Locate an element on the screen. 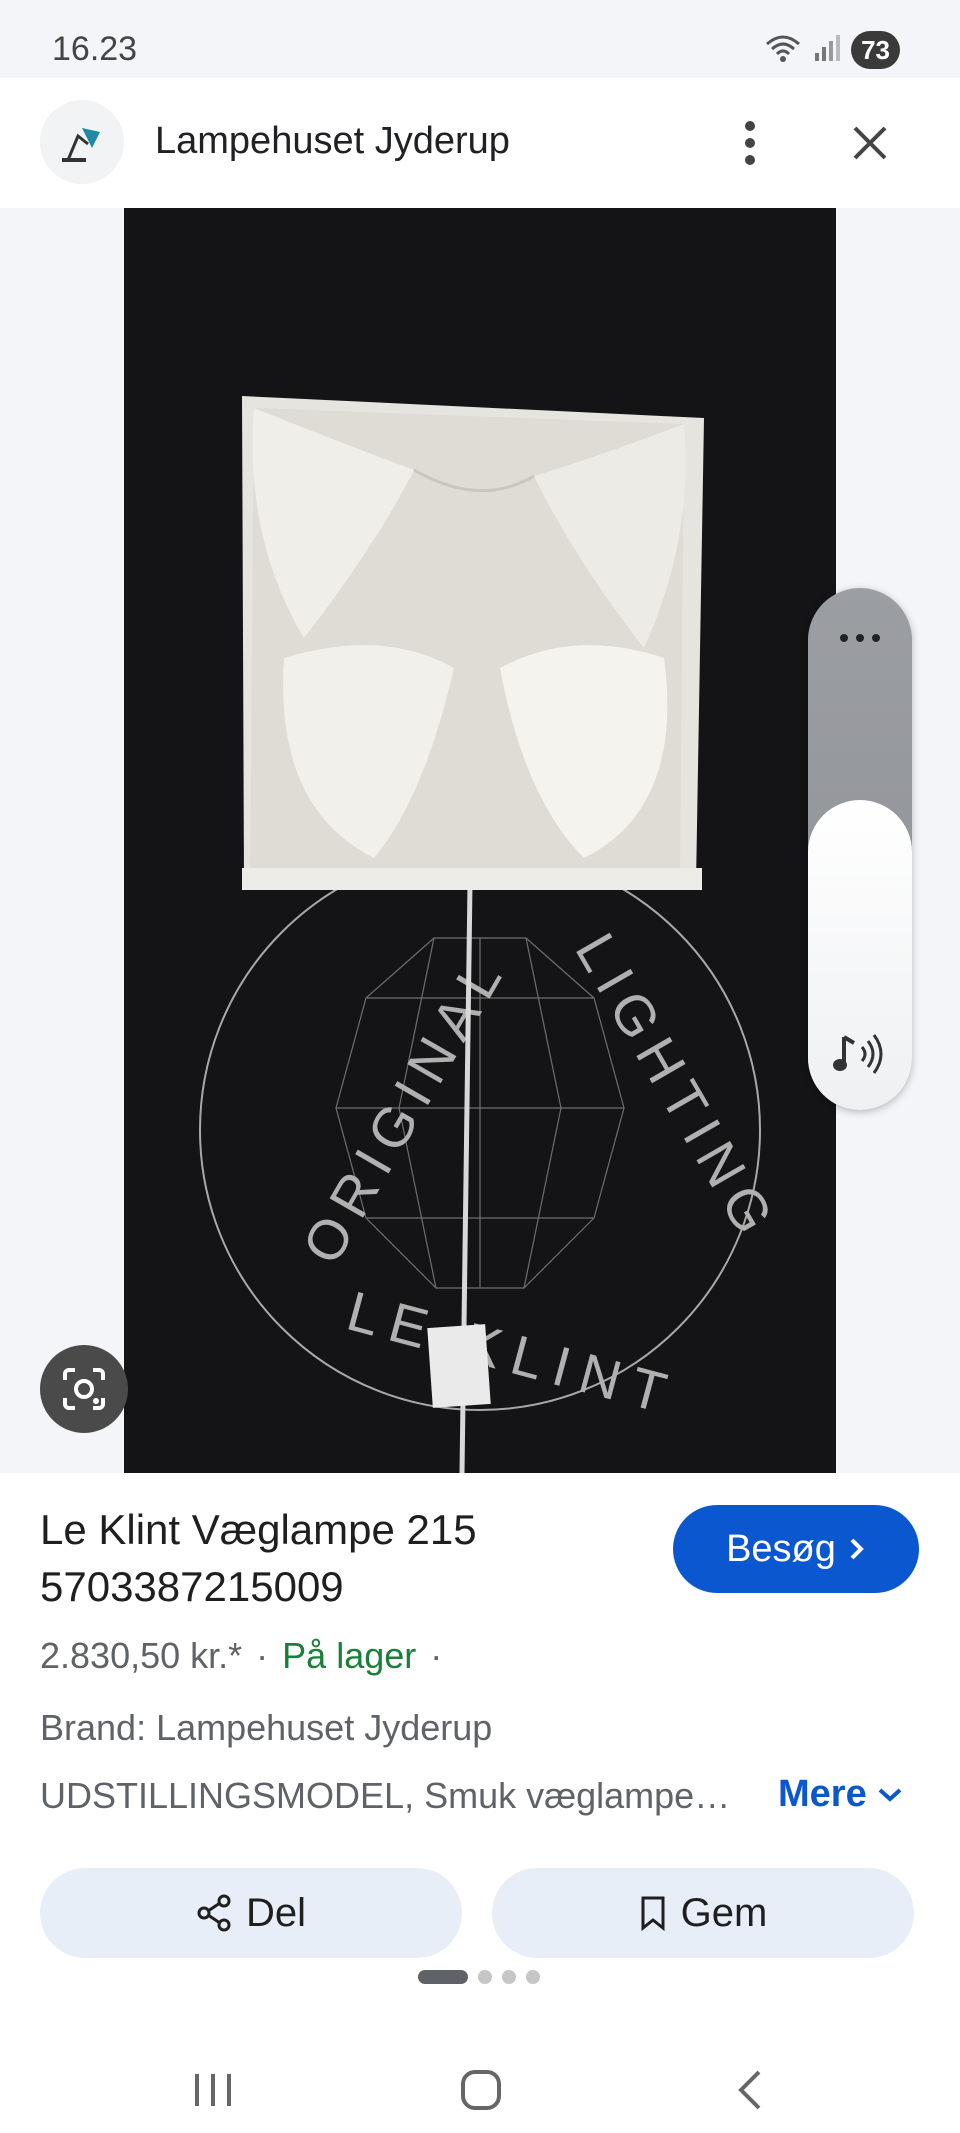 Image resolution: width=960 pixels, height=2133 pixels. save-button: Gem is located at coordinates (703, 1913).